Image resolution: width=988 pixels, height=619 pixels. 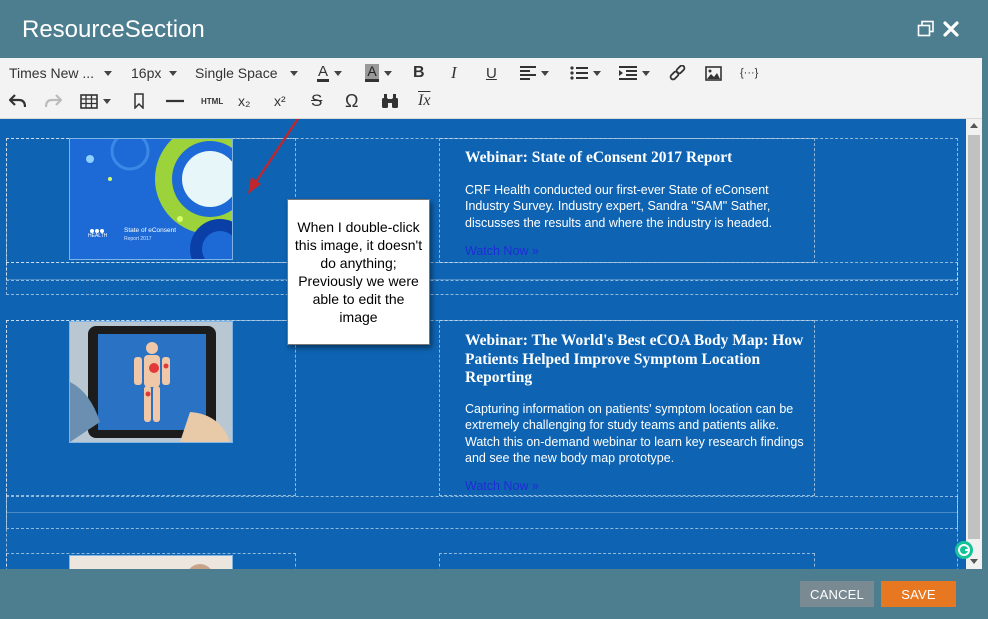 What do you see at coordinates (236, 73) in the screenshot?
I see `line-spacing-value: Single Space` at bounding box center [236, 73].